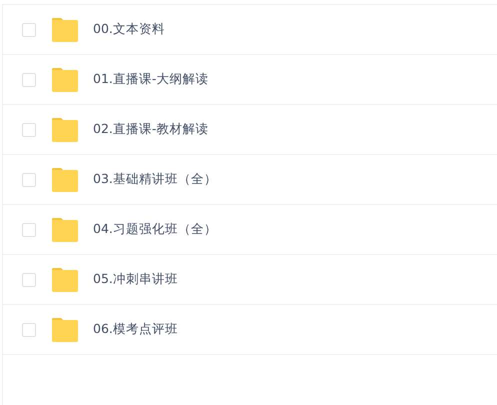  Describe the element at coordinates (155, 229) in the screenshot. I see `folder-name: 04.习题强化班（全）` at that location.